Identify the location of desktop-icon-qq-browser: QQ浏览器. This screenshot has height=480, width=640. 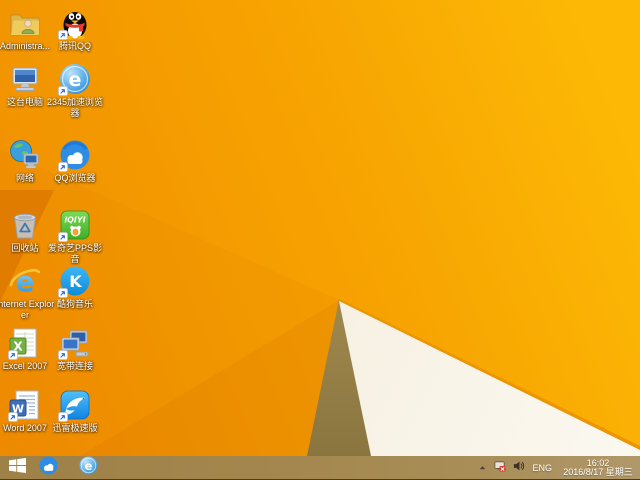
(75, 161).